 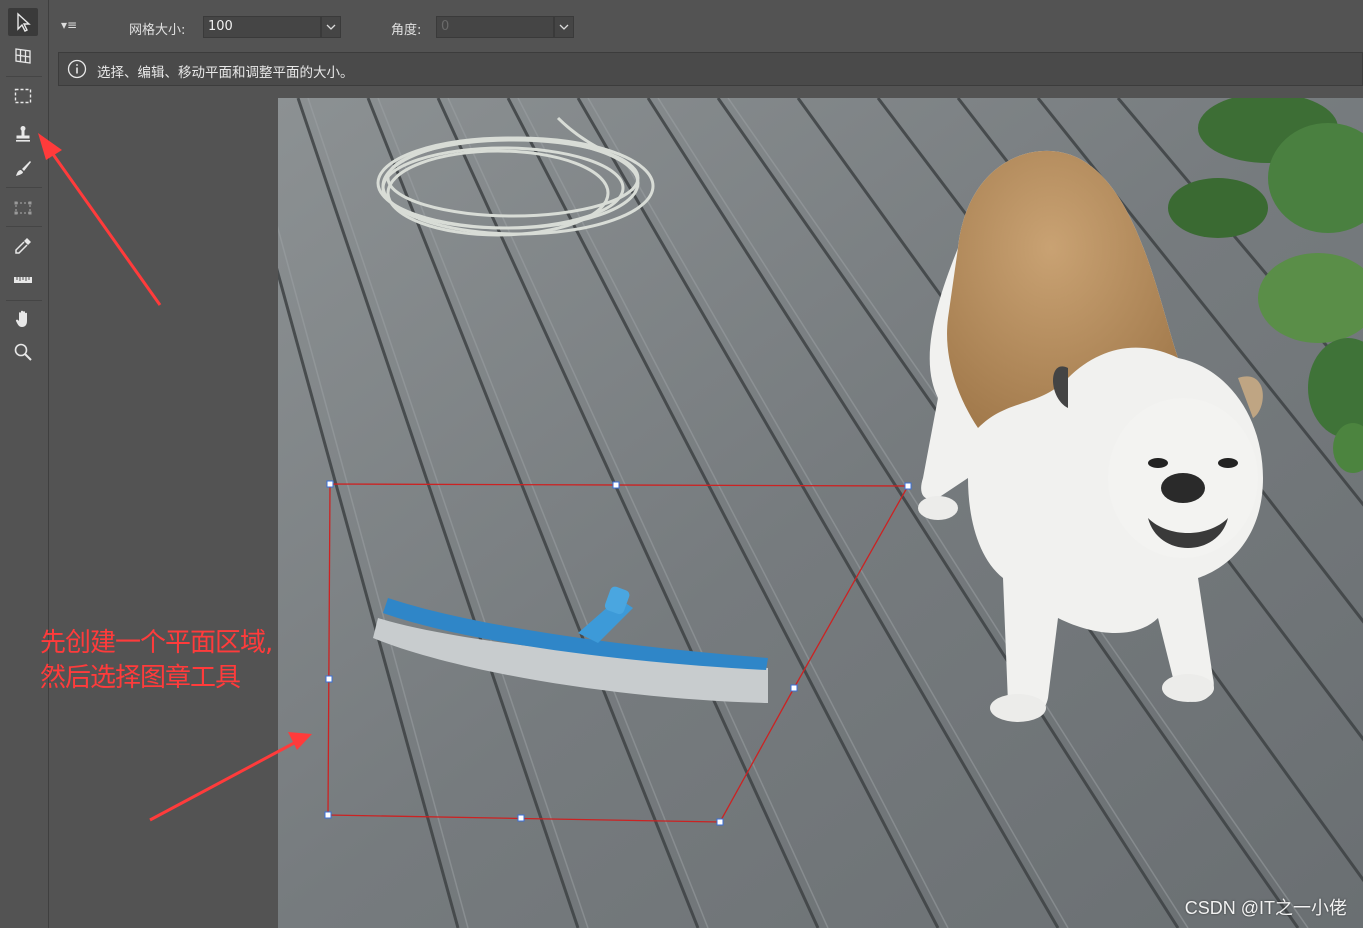 I want to click on hand-icon, so click(x=21, y=318).